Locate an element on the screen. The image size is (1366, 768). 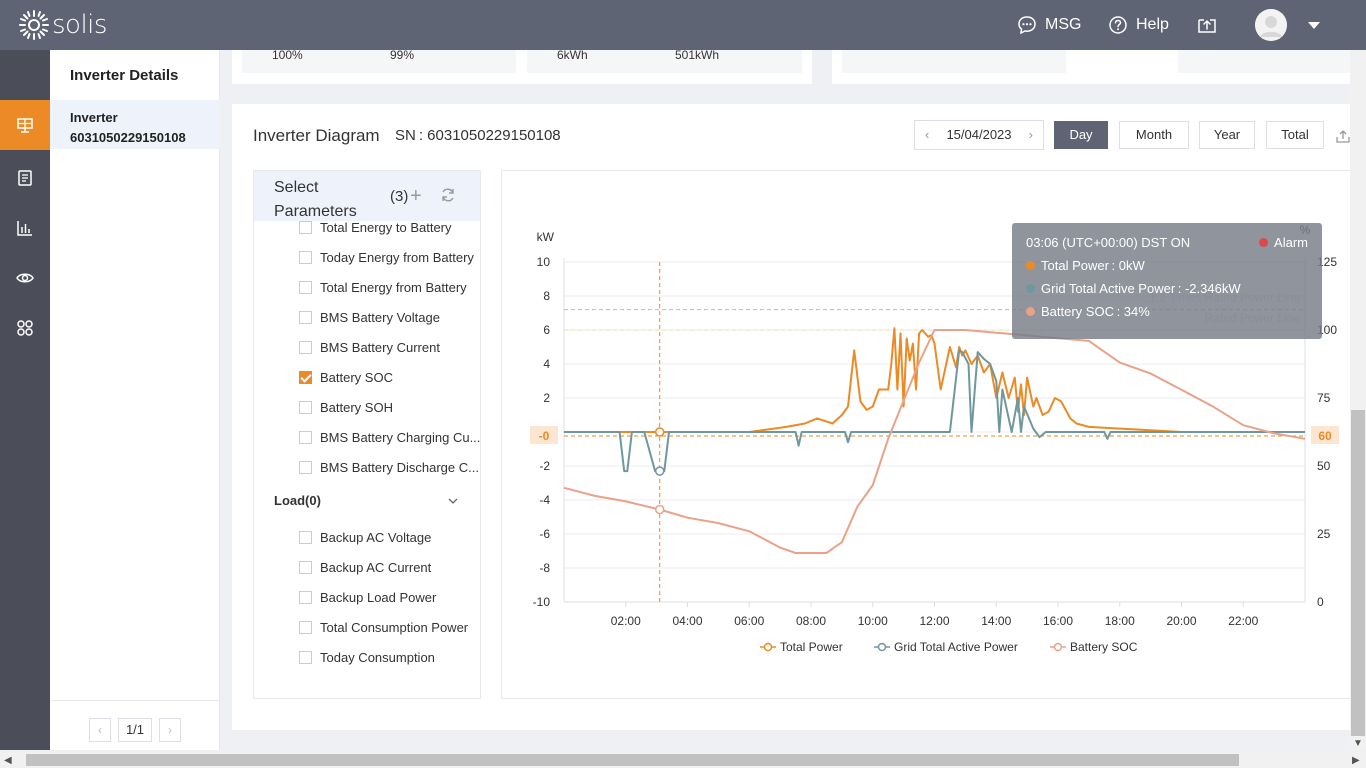
next-date-button: › is located at coordinates (1031, 135).